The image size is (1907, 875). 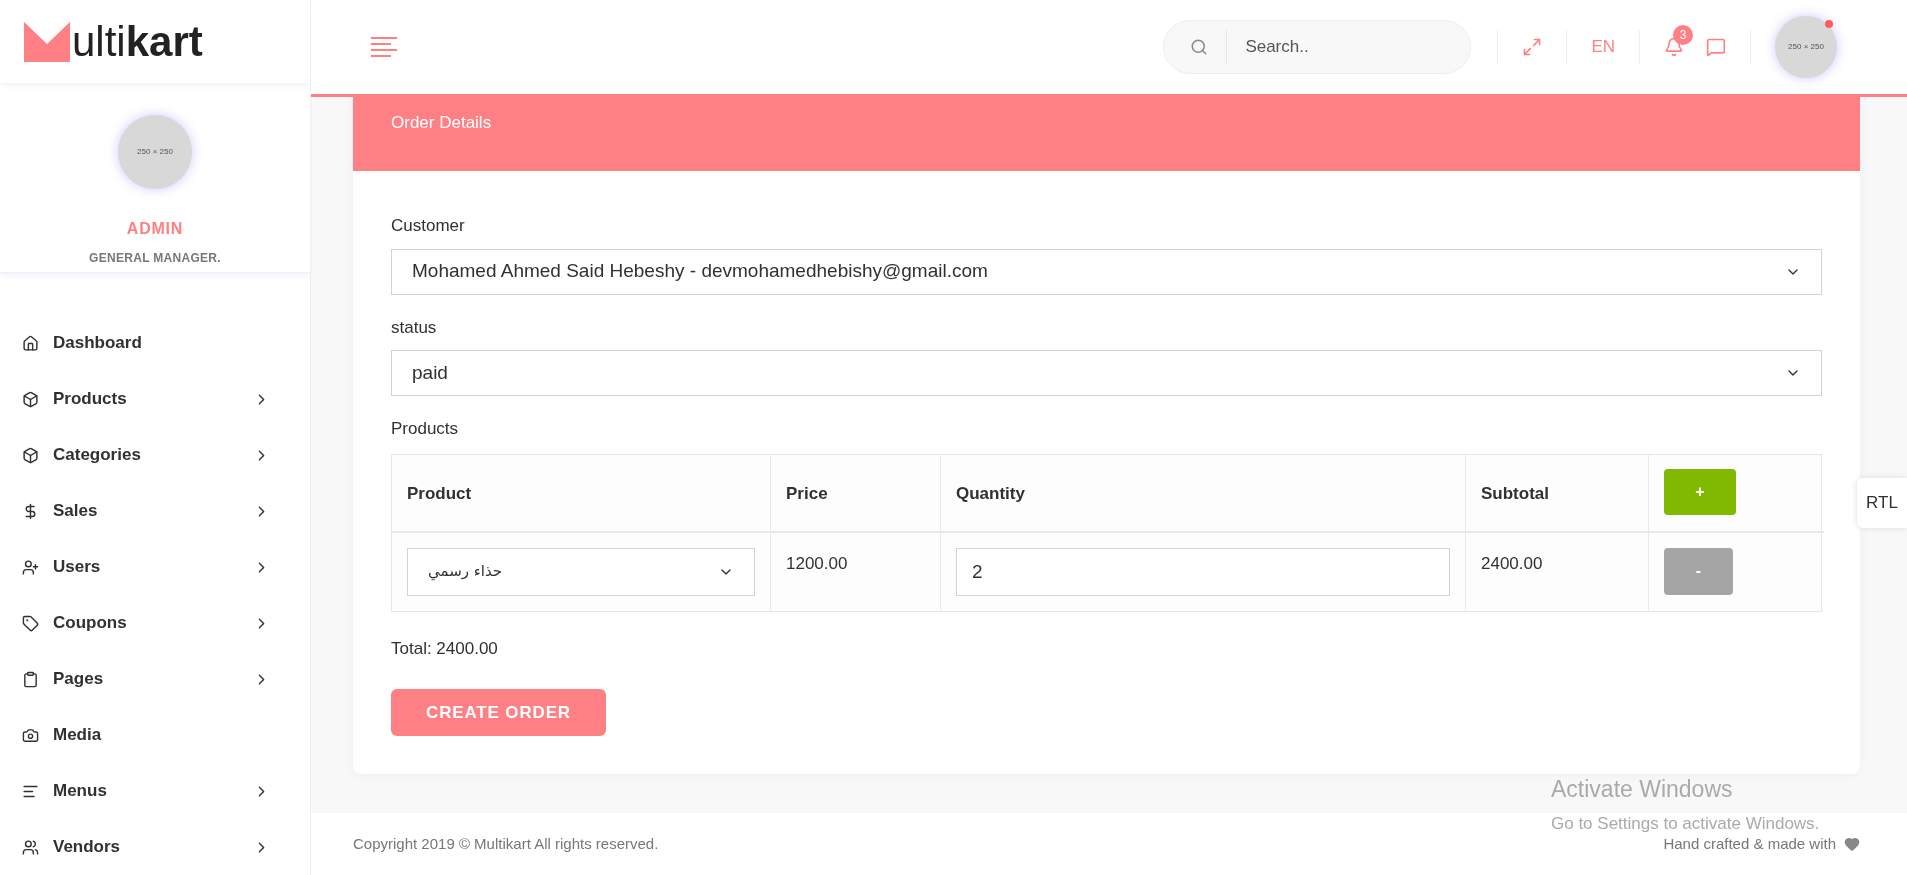 I want to click on activation-text: Go to Settings to activate Windows., so click(x=1685, y=823).